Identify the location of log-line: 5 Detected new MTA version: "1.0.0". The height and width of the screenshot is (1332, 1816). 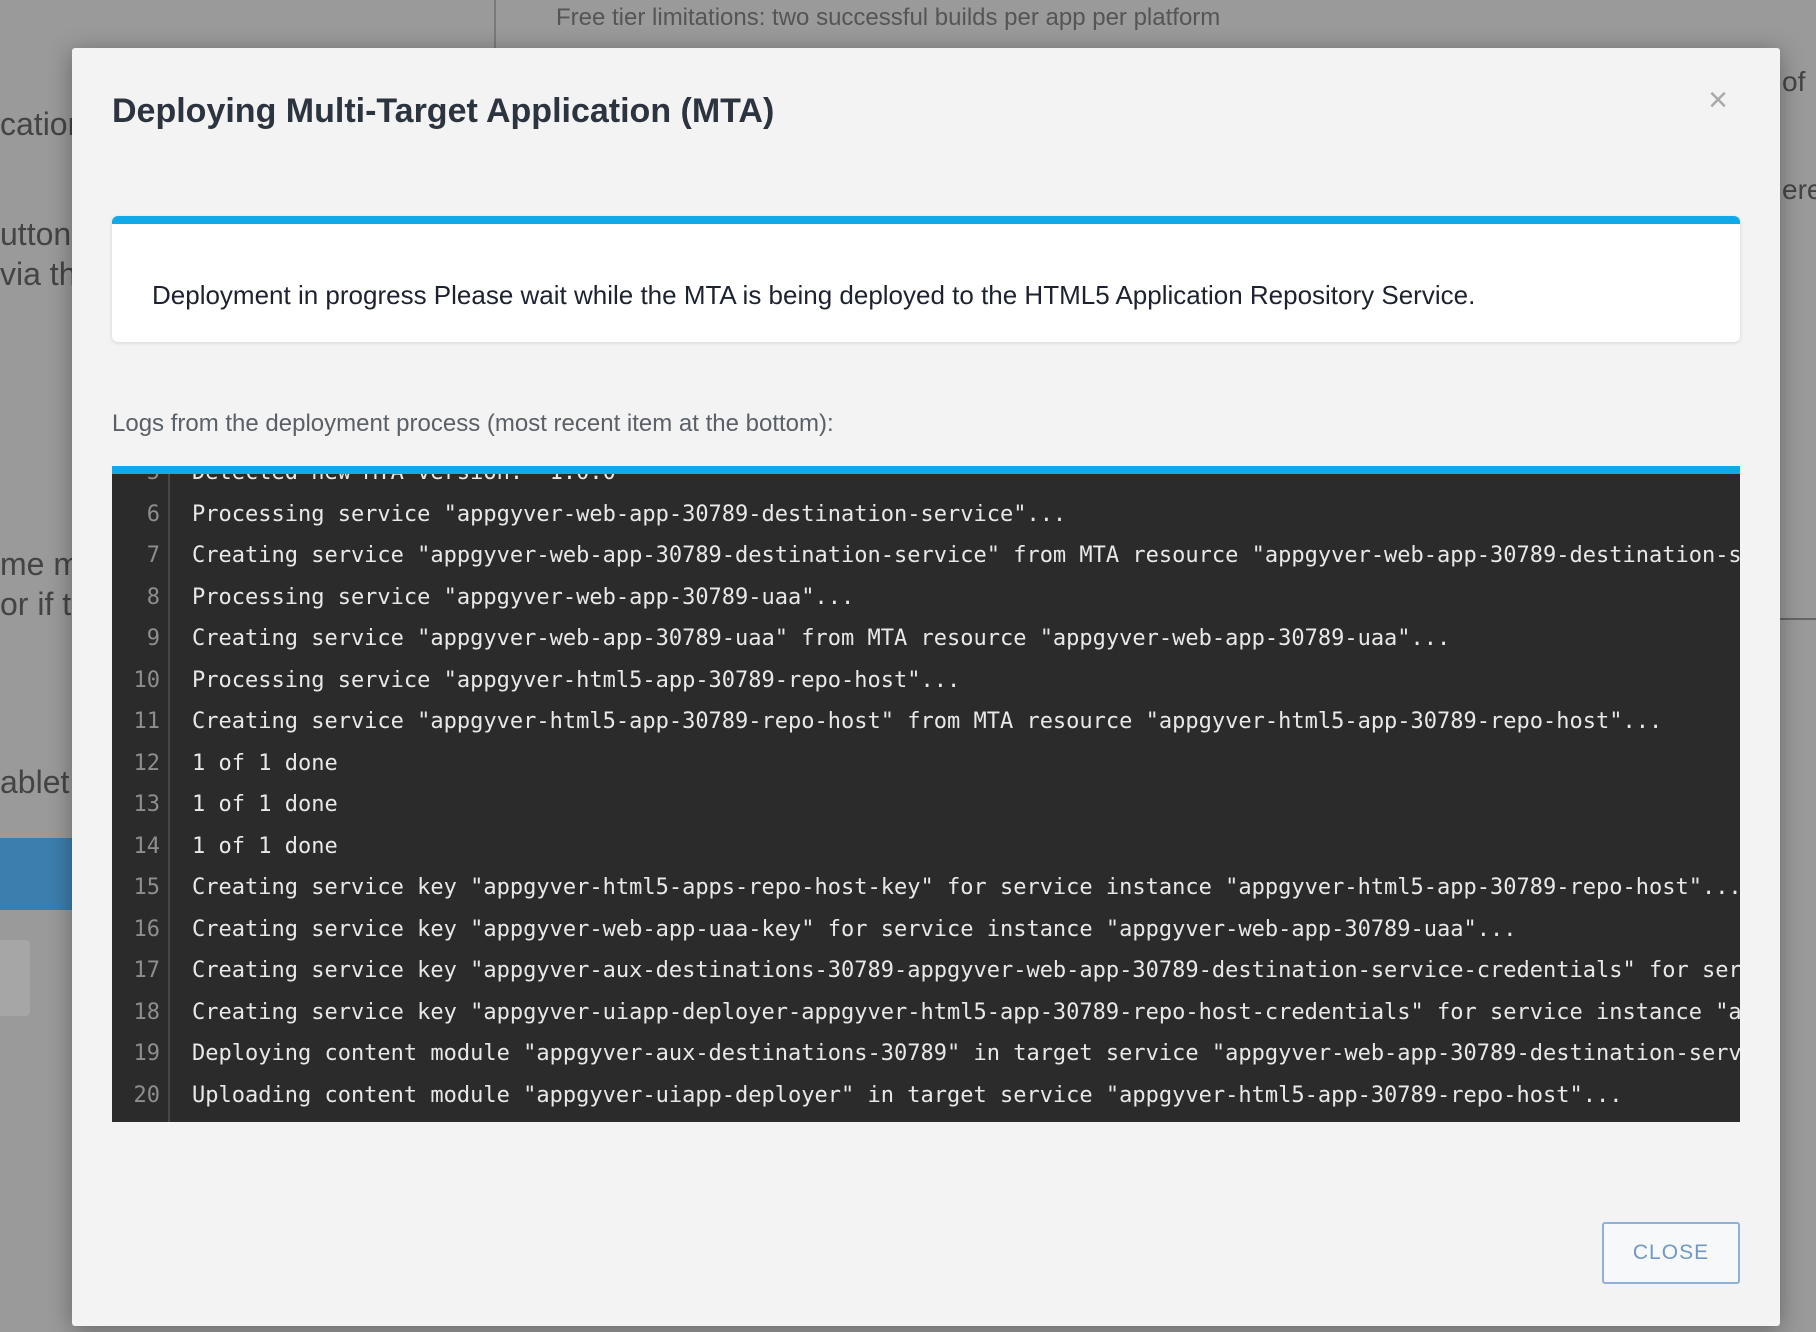
(926, 480).